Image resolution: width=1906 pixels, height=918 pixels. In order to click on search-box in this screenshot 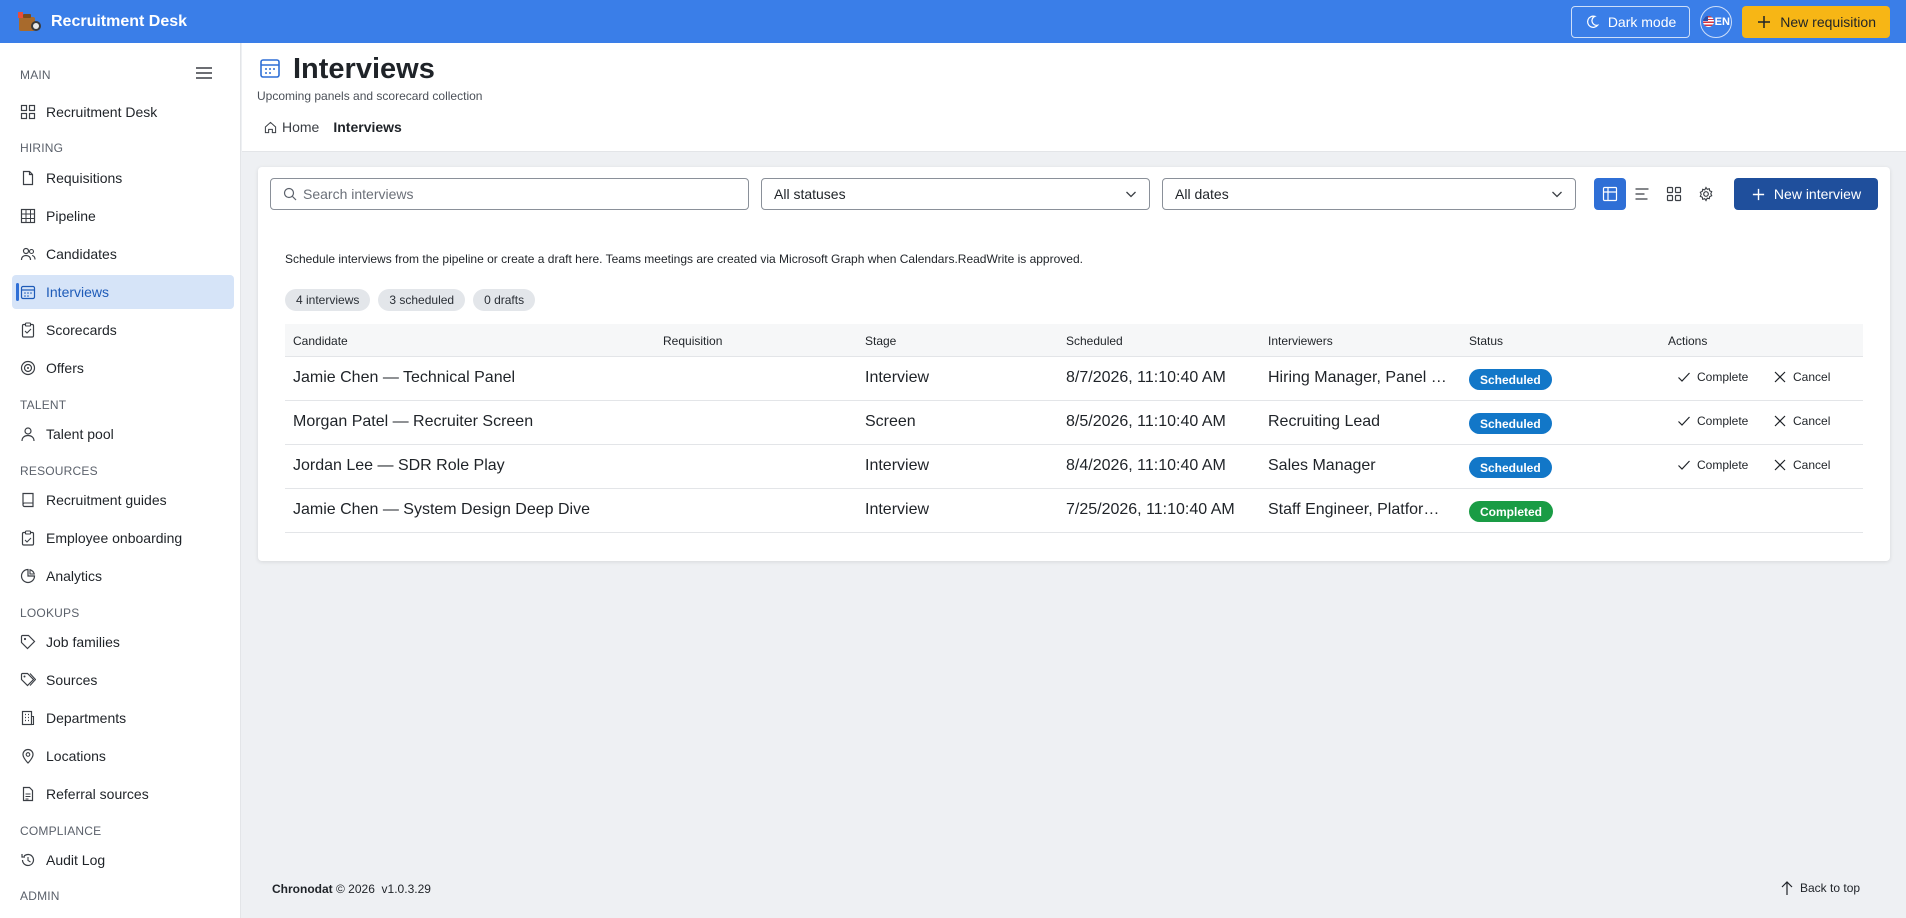, I will do `click(509, 194)`.